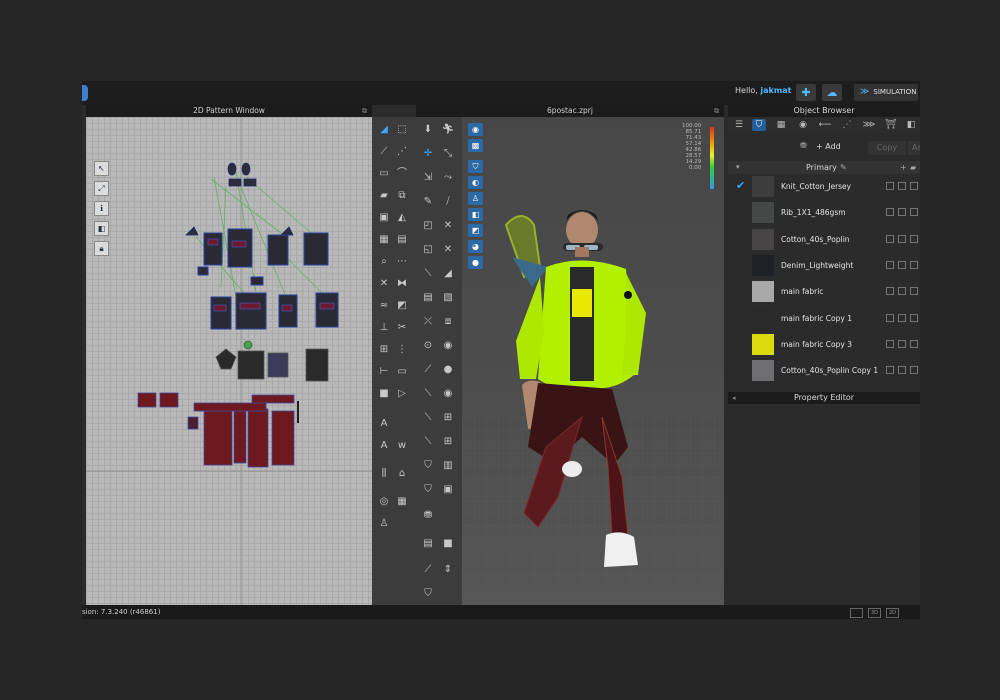 This screenshot has height=700, width=1000. I want to click on segment-3d-icon: ⟋, so click(428, 370).